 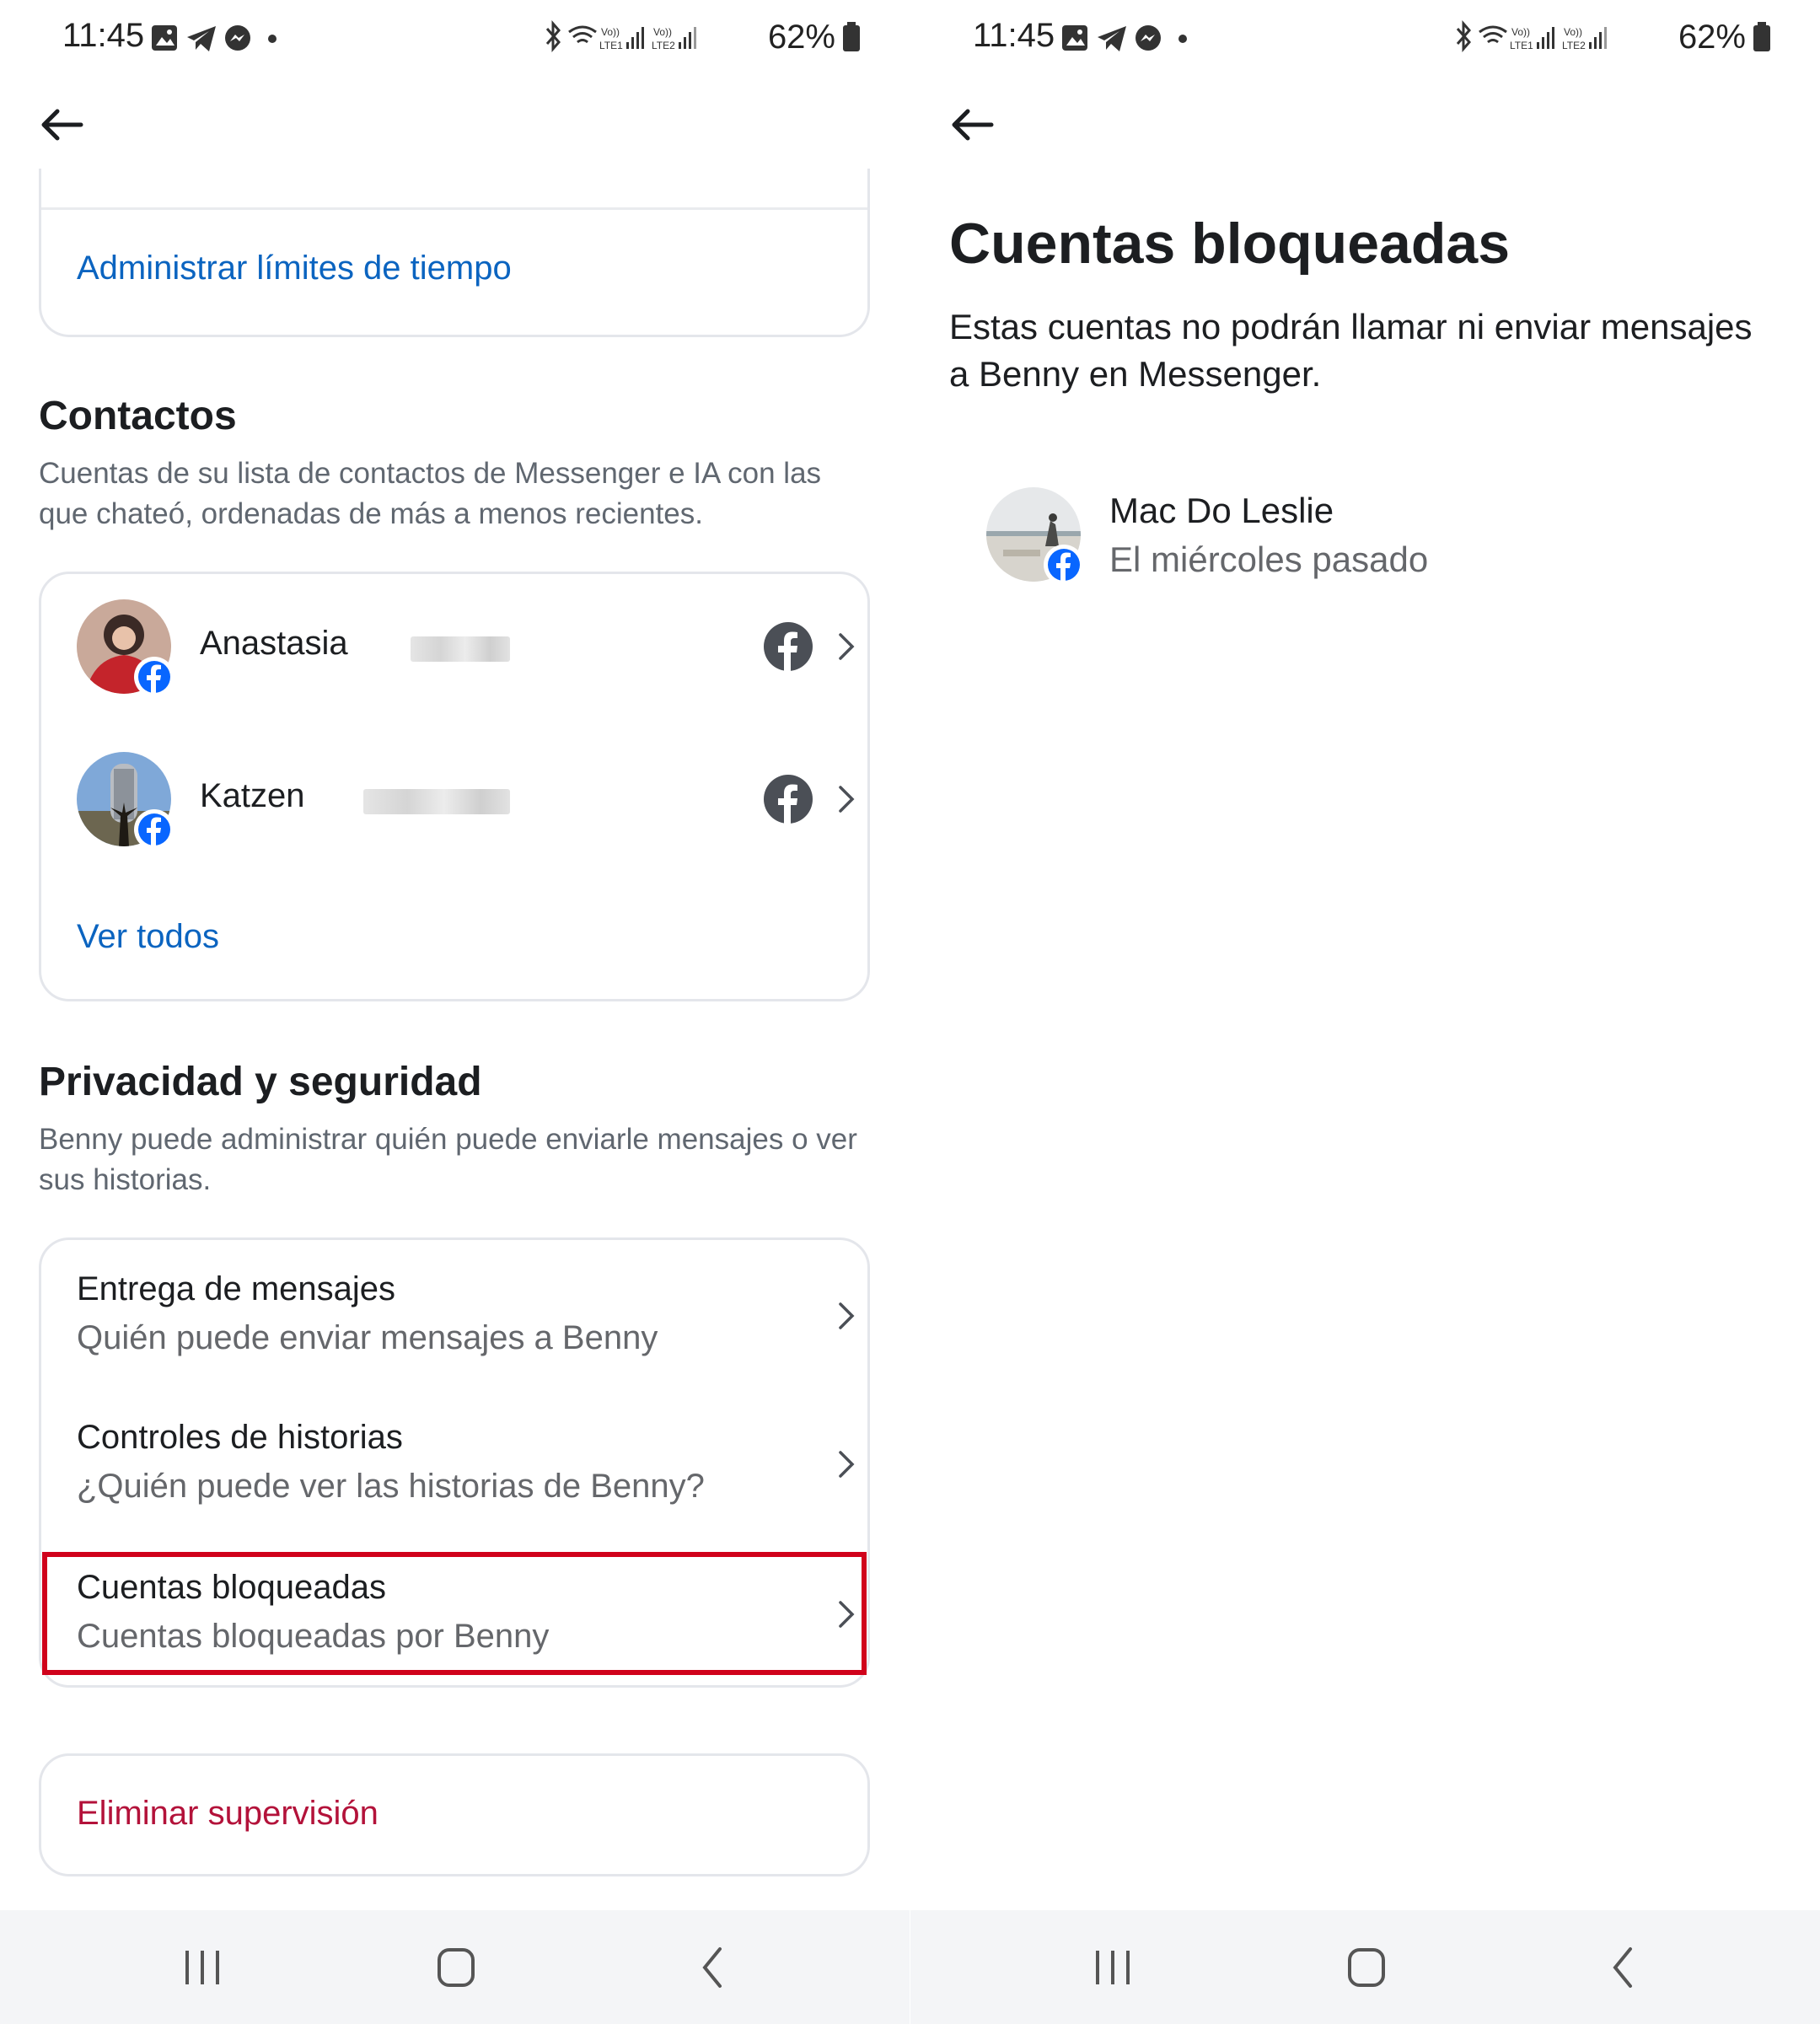 What do you see at coordinates (1269, 559) in the screenshot?
I see `blocked-account-date: El miércoles pasado` at bounding box center [1269, 559].